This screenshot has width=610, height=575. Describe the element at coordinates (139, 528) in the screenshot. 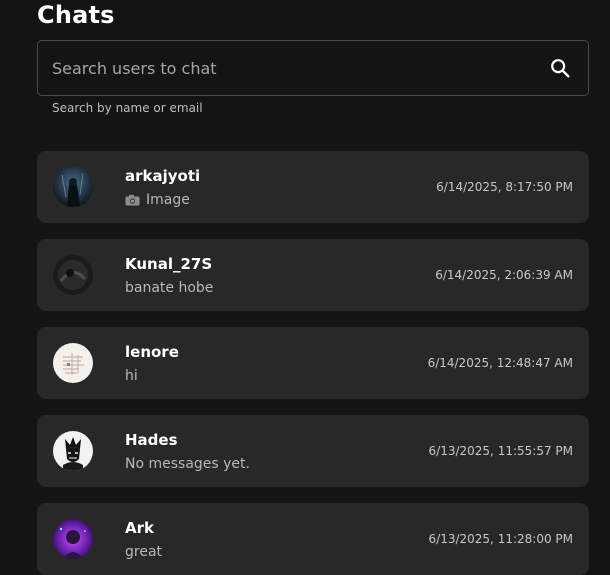

I see `chat-name: Ark` at that location.